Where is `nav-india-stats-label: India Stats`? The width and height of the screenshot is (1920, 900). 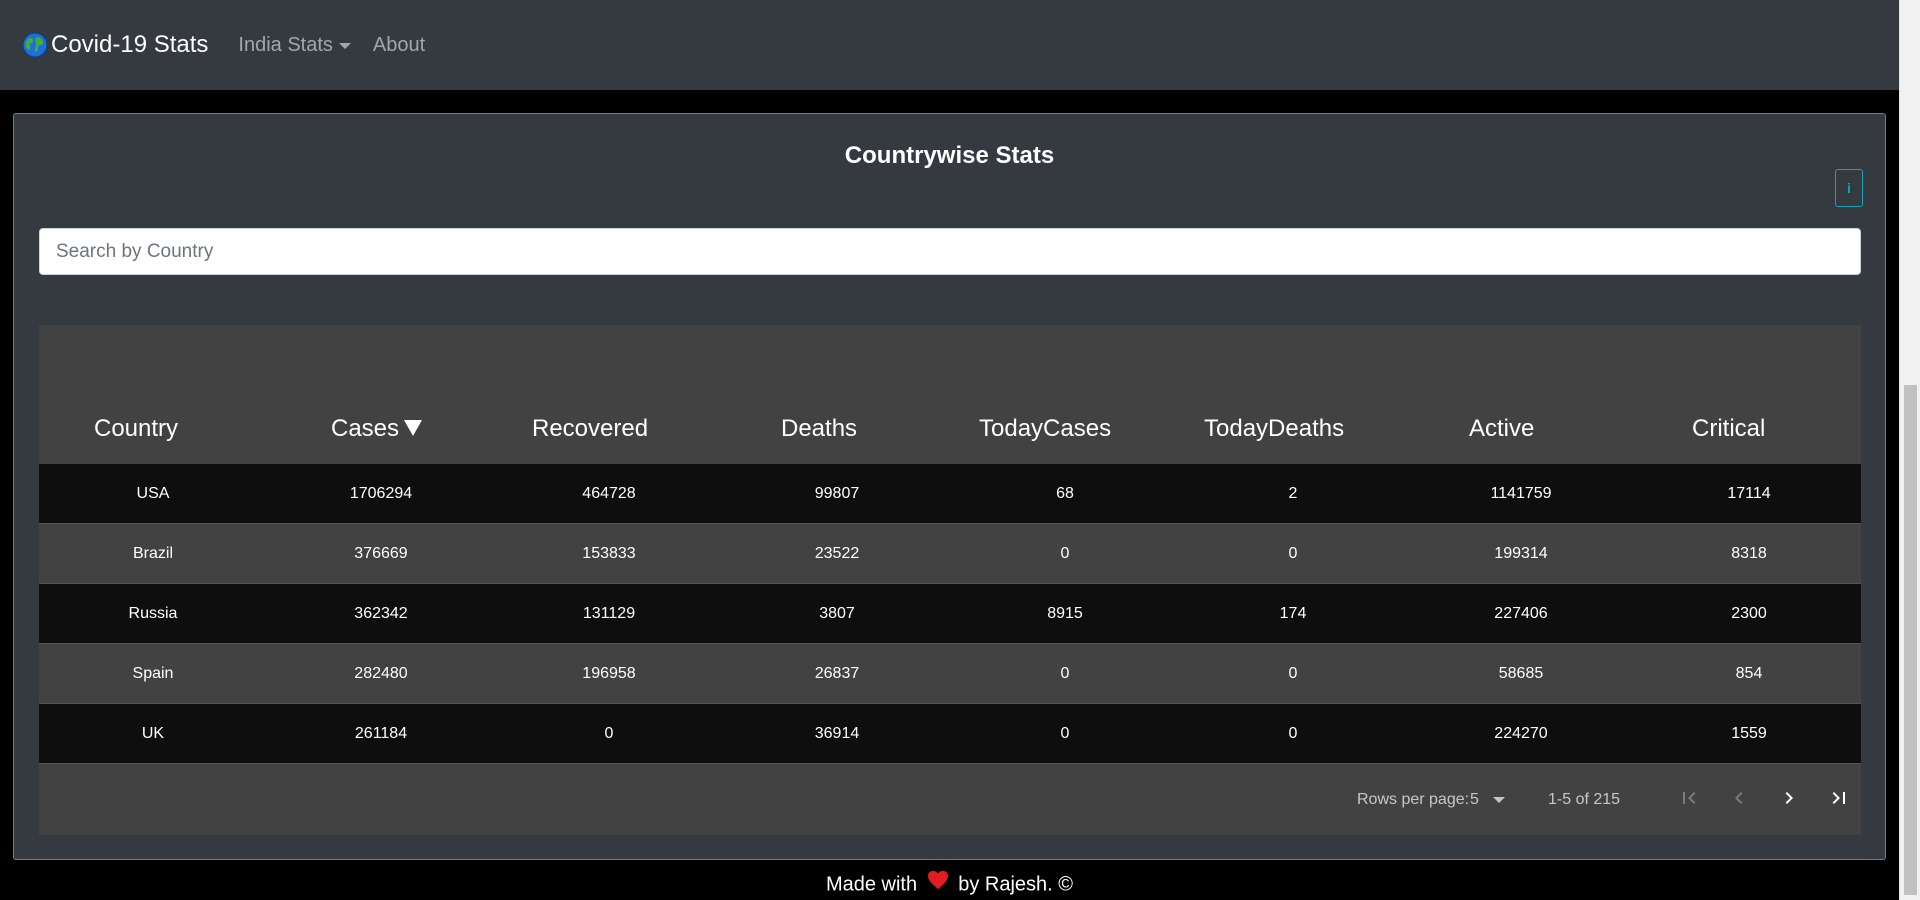
nav-india-stats-label: India Stats is located at coordinates (285, 44).